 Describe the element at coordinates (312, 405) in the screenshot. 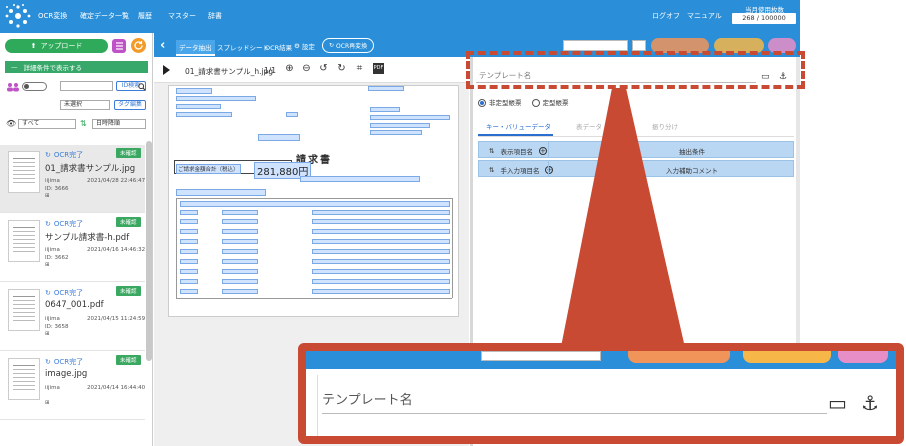

I see `zoom-divider` at that location.